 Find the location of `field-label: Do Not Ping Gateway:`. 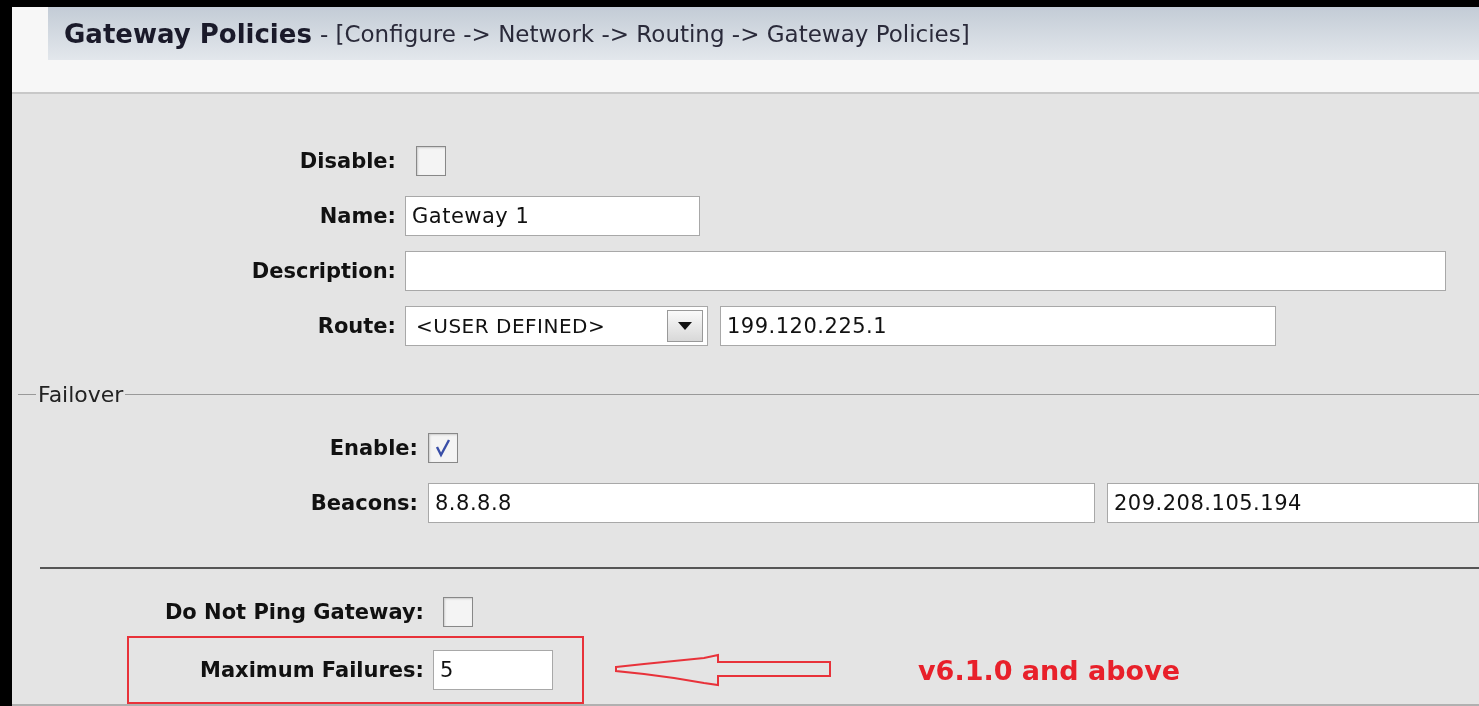

field-label: Do Not Ping Gateway: is located at coordinates (293, 612).